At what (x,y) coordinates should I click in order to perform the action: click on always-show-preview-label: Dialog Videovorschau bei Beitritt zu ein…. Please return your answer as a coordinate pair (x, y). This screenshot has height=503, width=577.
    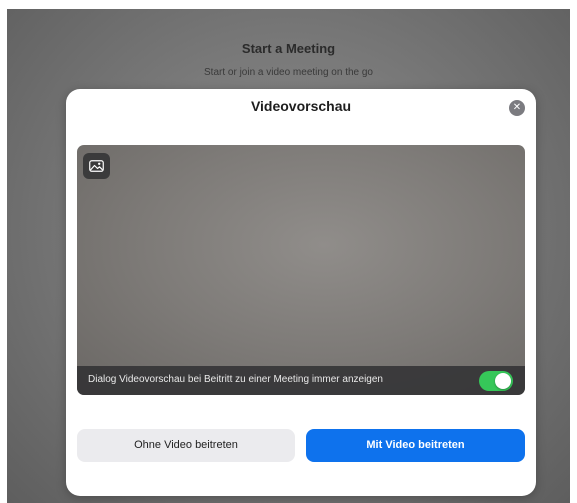
    Looking at the image, I should click on (235, 379).